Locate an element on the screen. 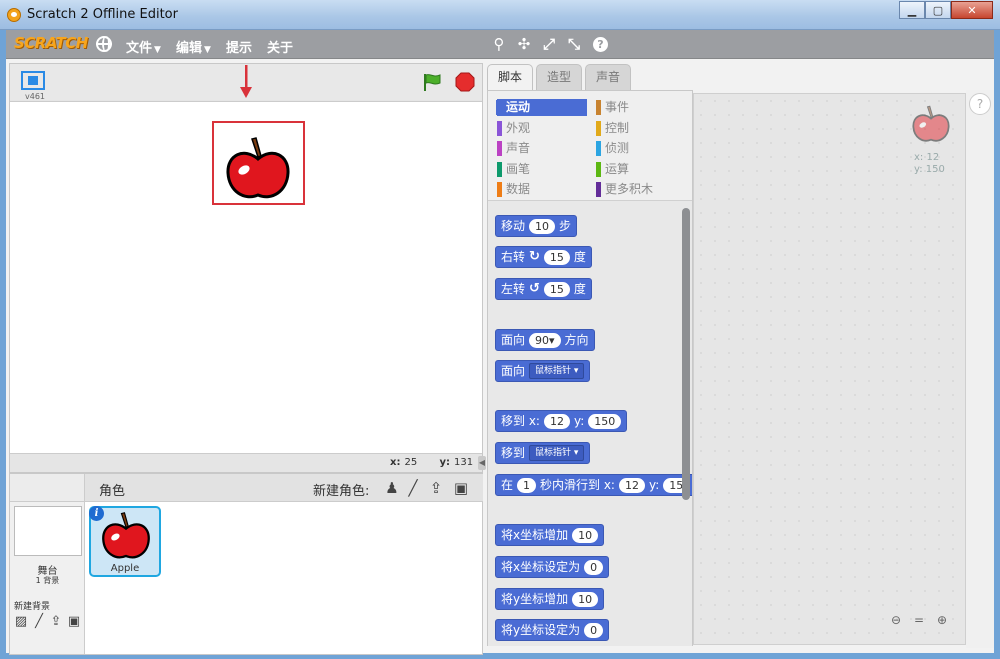  block-goto-xy: 移到 x: 12 y: 150 is located at coordinates (561, 421).